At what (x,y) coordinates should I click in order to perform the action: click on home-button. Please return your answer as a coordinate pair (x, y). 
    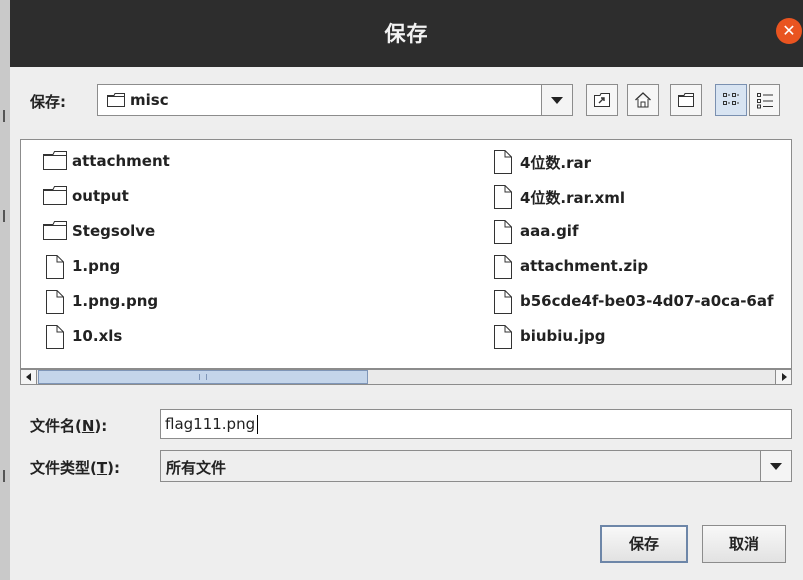
    Looking at the image, I should click on (643, 100).